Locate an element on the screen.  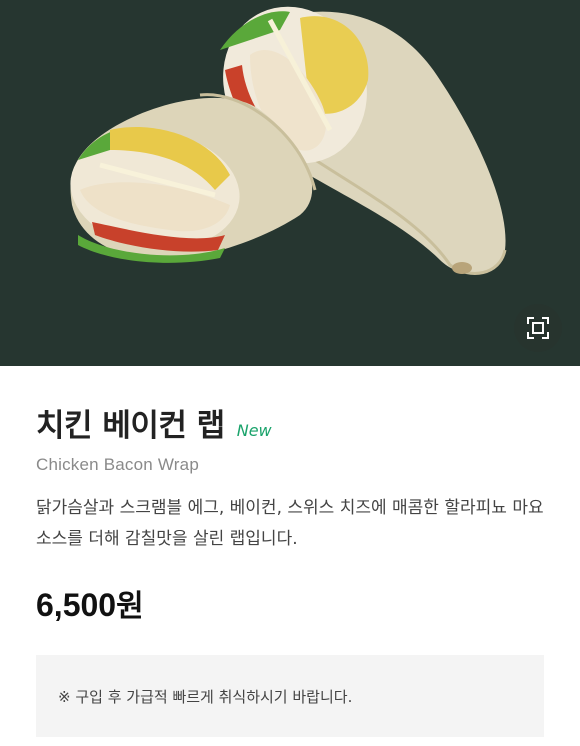
notice-box: ※ 구입 후 가급적 빠르게 취식하시기 바랍니다. is located at coordinates (290, 696).